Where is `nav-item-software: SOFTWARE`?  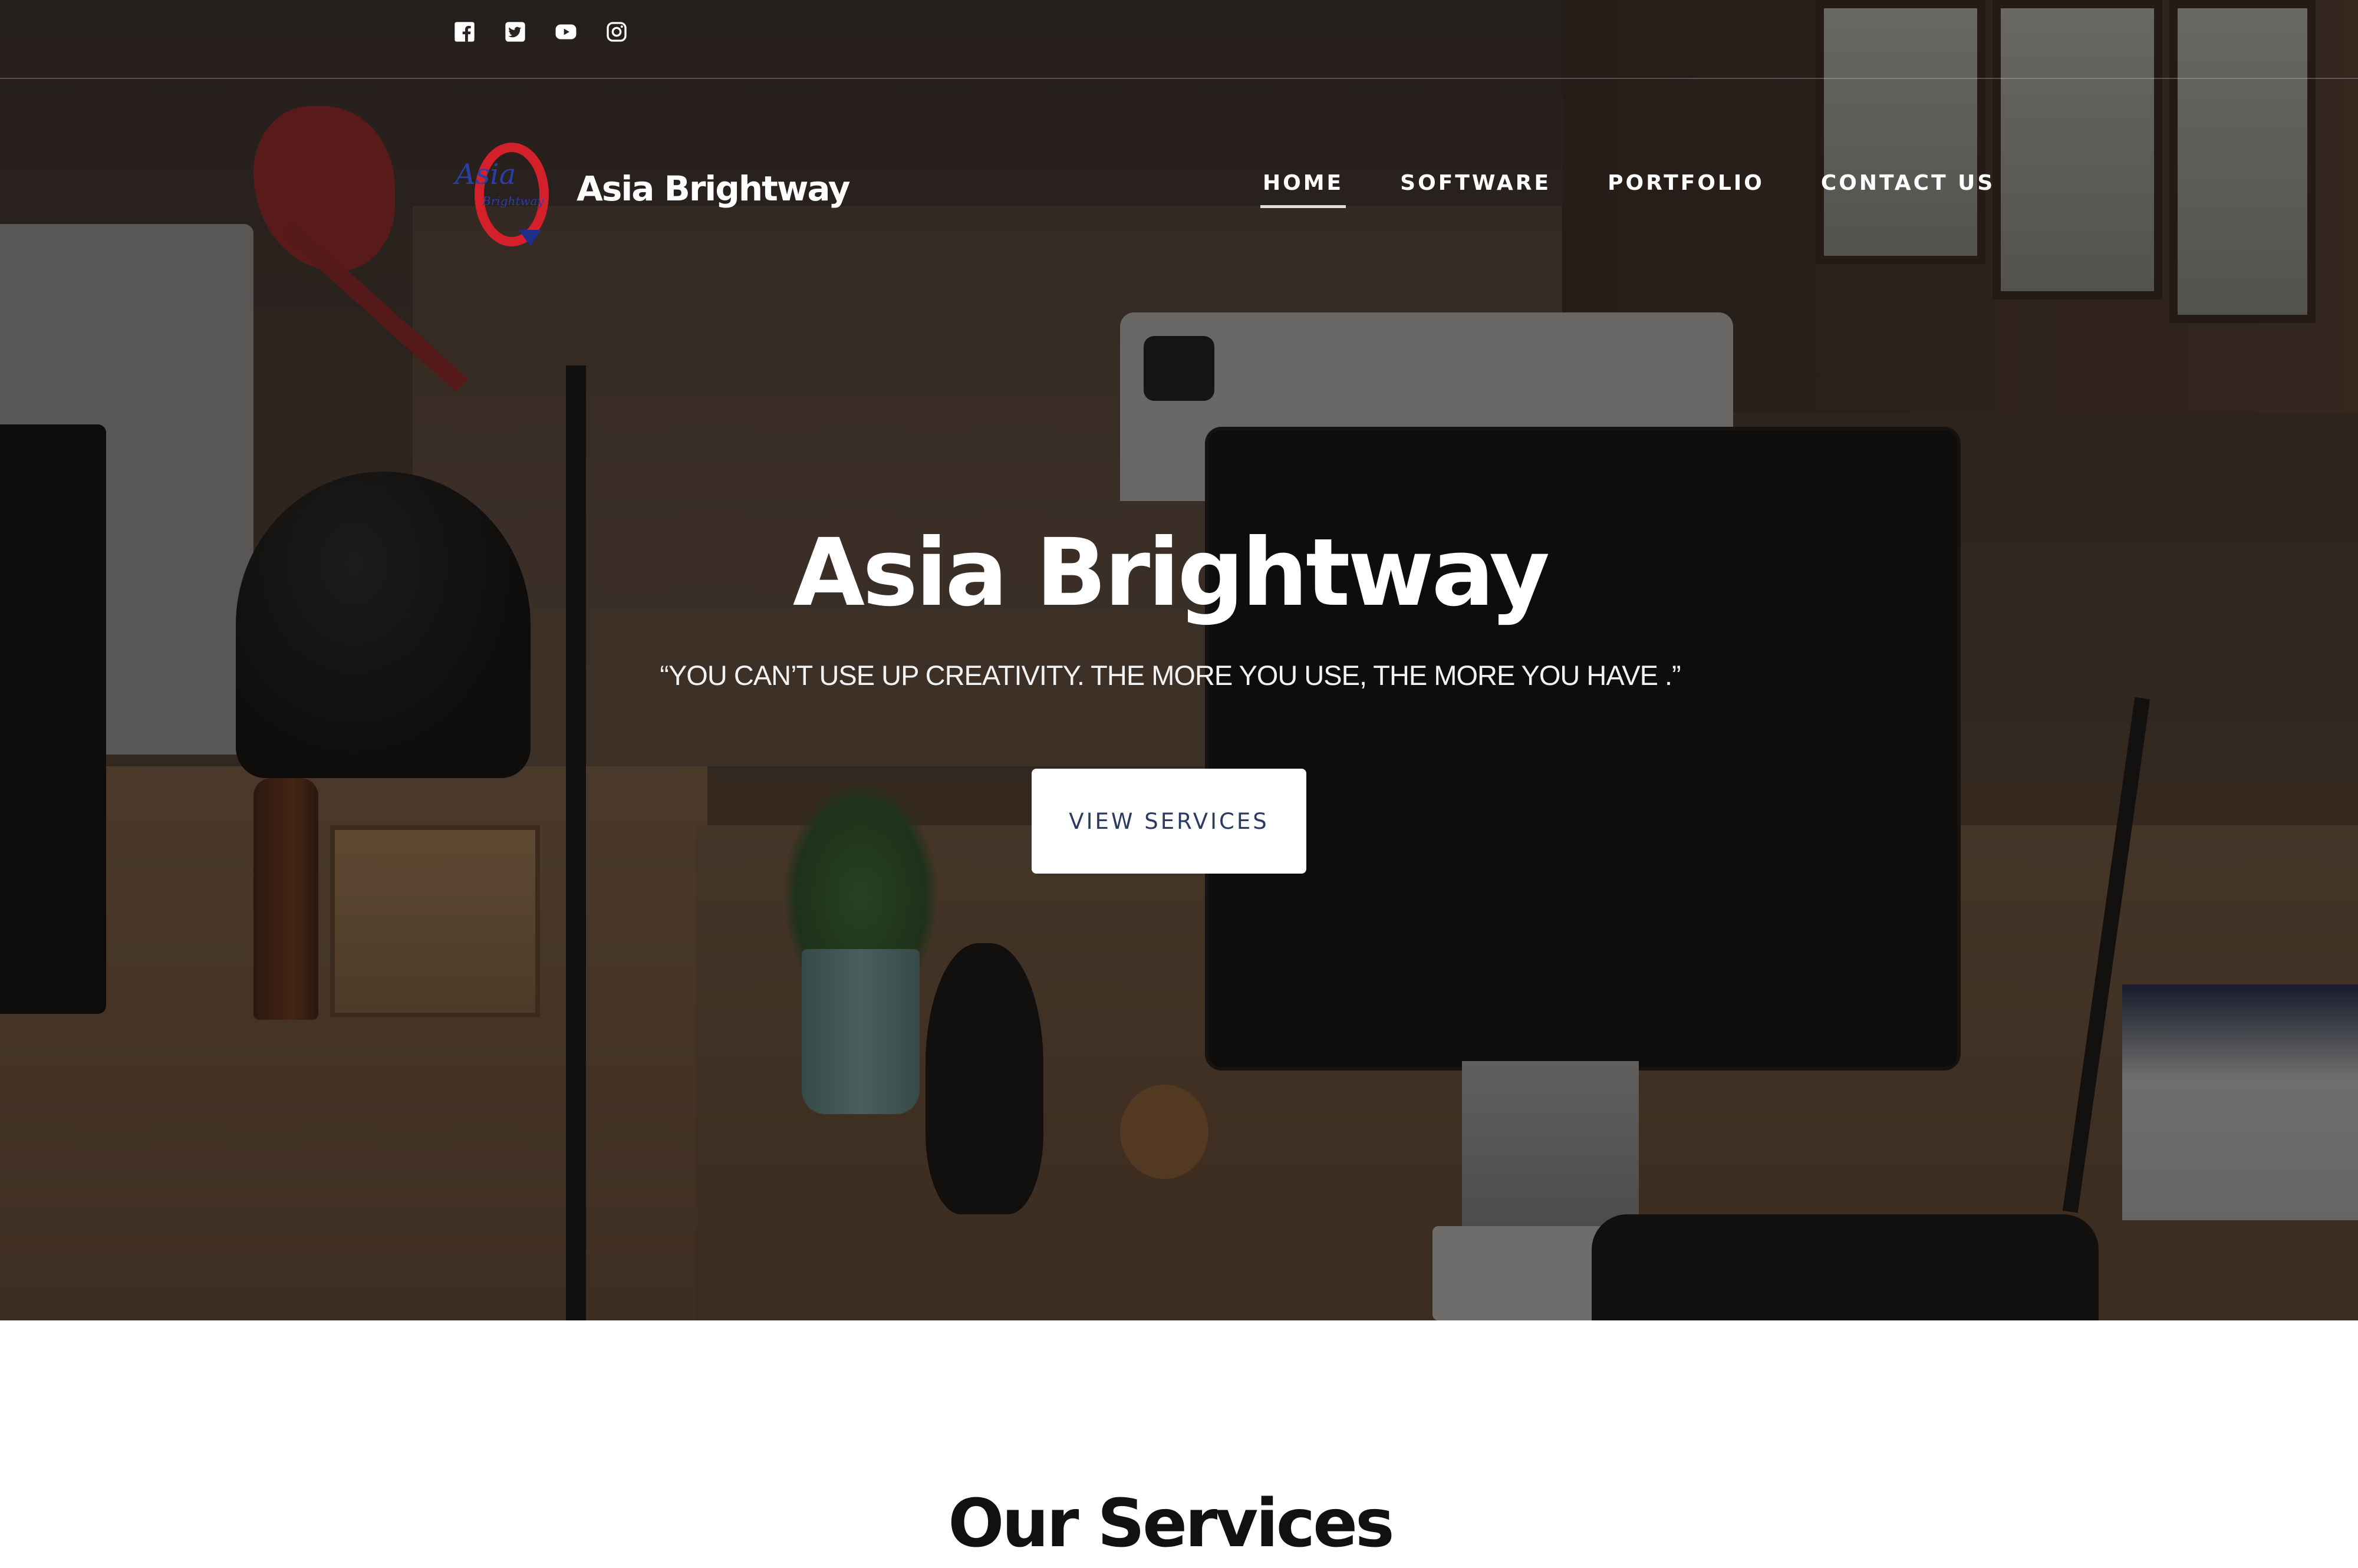 nav-item-software: SOFTWARE is located at coordinates (1475, 189).